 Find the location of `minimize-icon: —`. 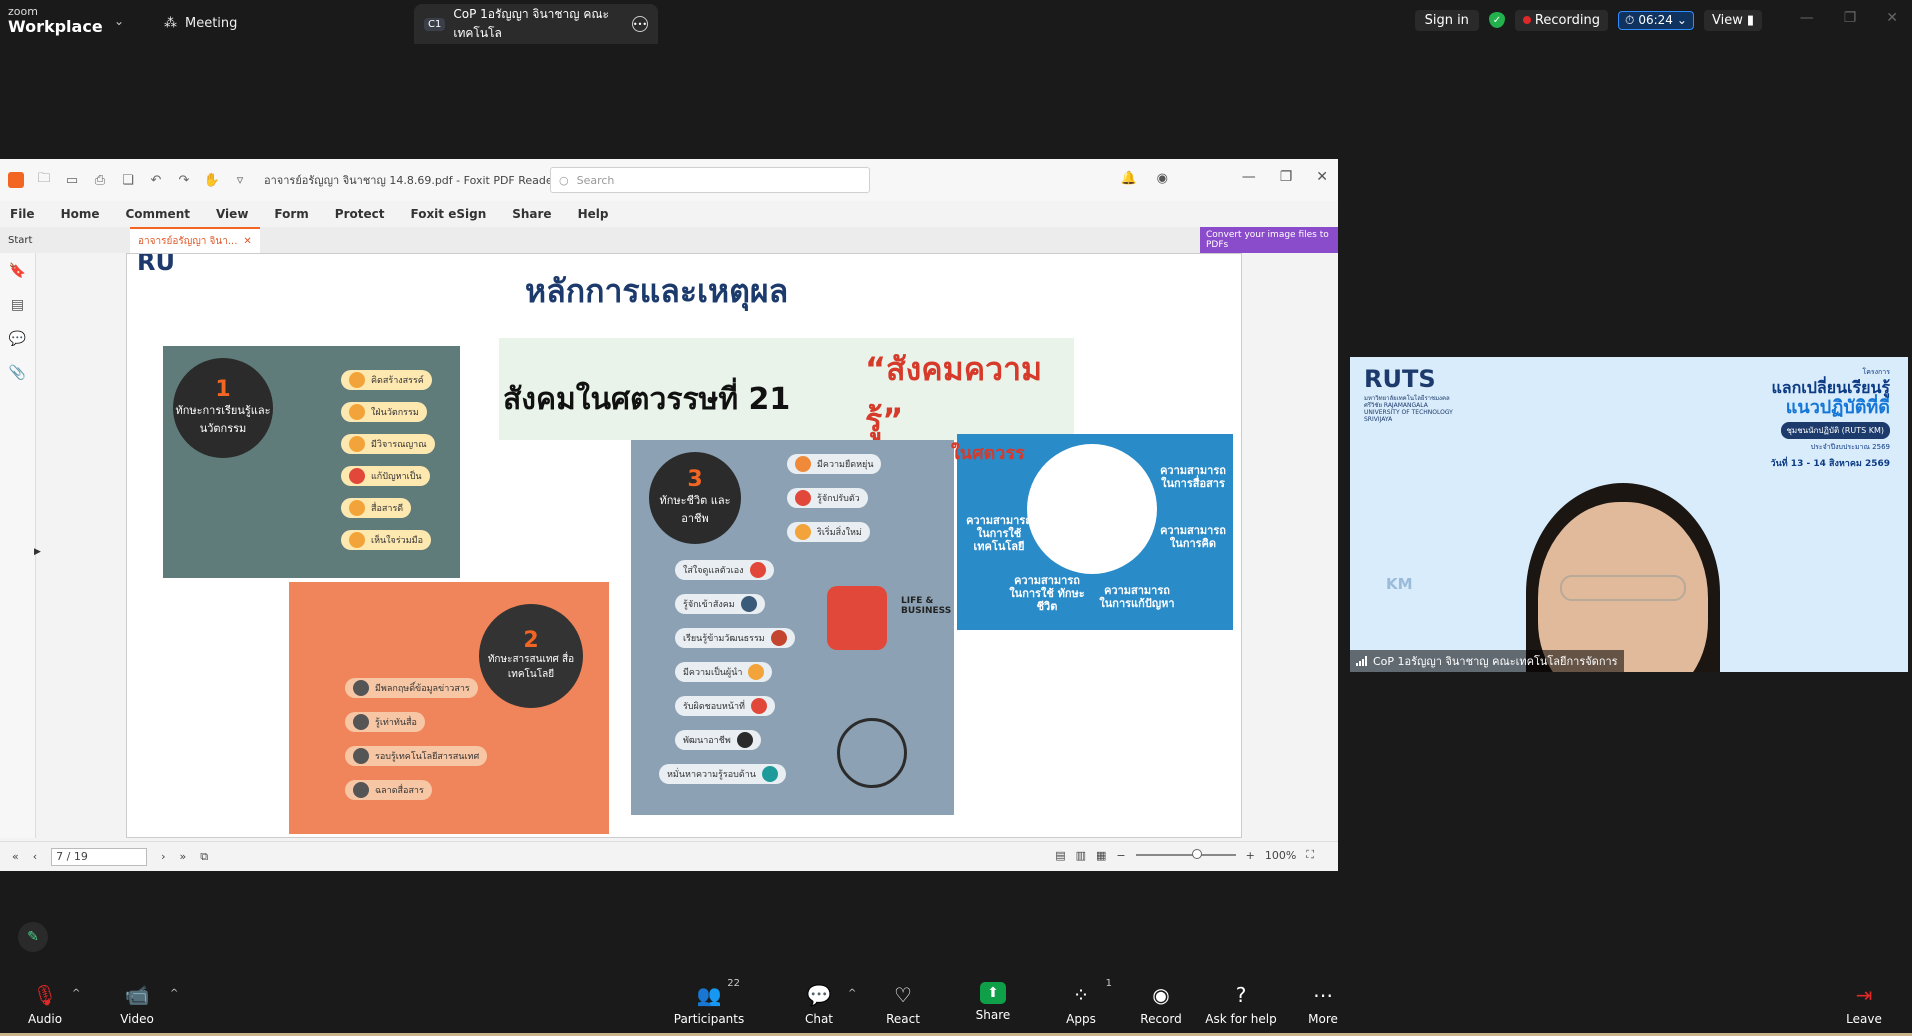

minimize-icon: — is located at coordinates (1807, 18).